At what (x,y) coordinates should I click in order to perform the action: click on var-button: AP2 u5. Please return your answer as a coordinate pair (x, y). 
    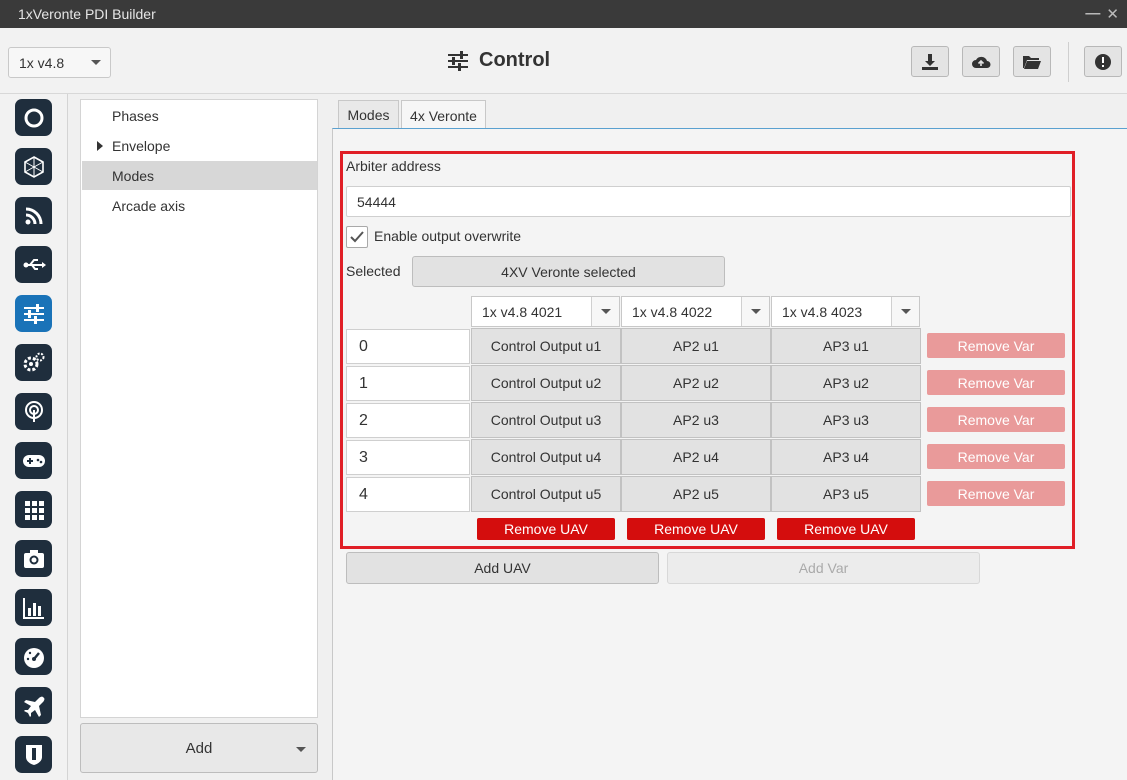
    Looking at the image, I should click on (696, 494).